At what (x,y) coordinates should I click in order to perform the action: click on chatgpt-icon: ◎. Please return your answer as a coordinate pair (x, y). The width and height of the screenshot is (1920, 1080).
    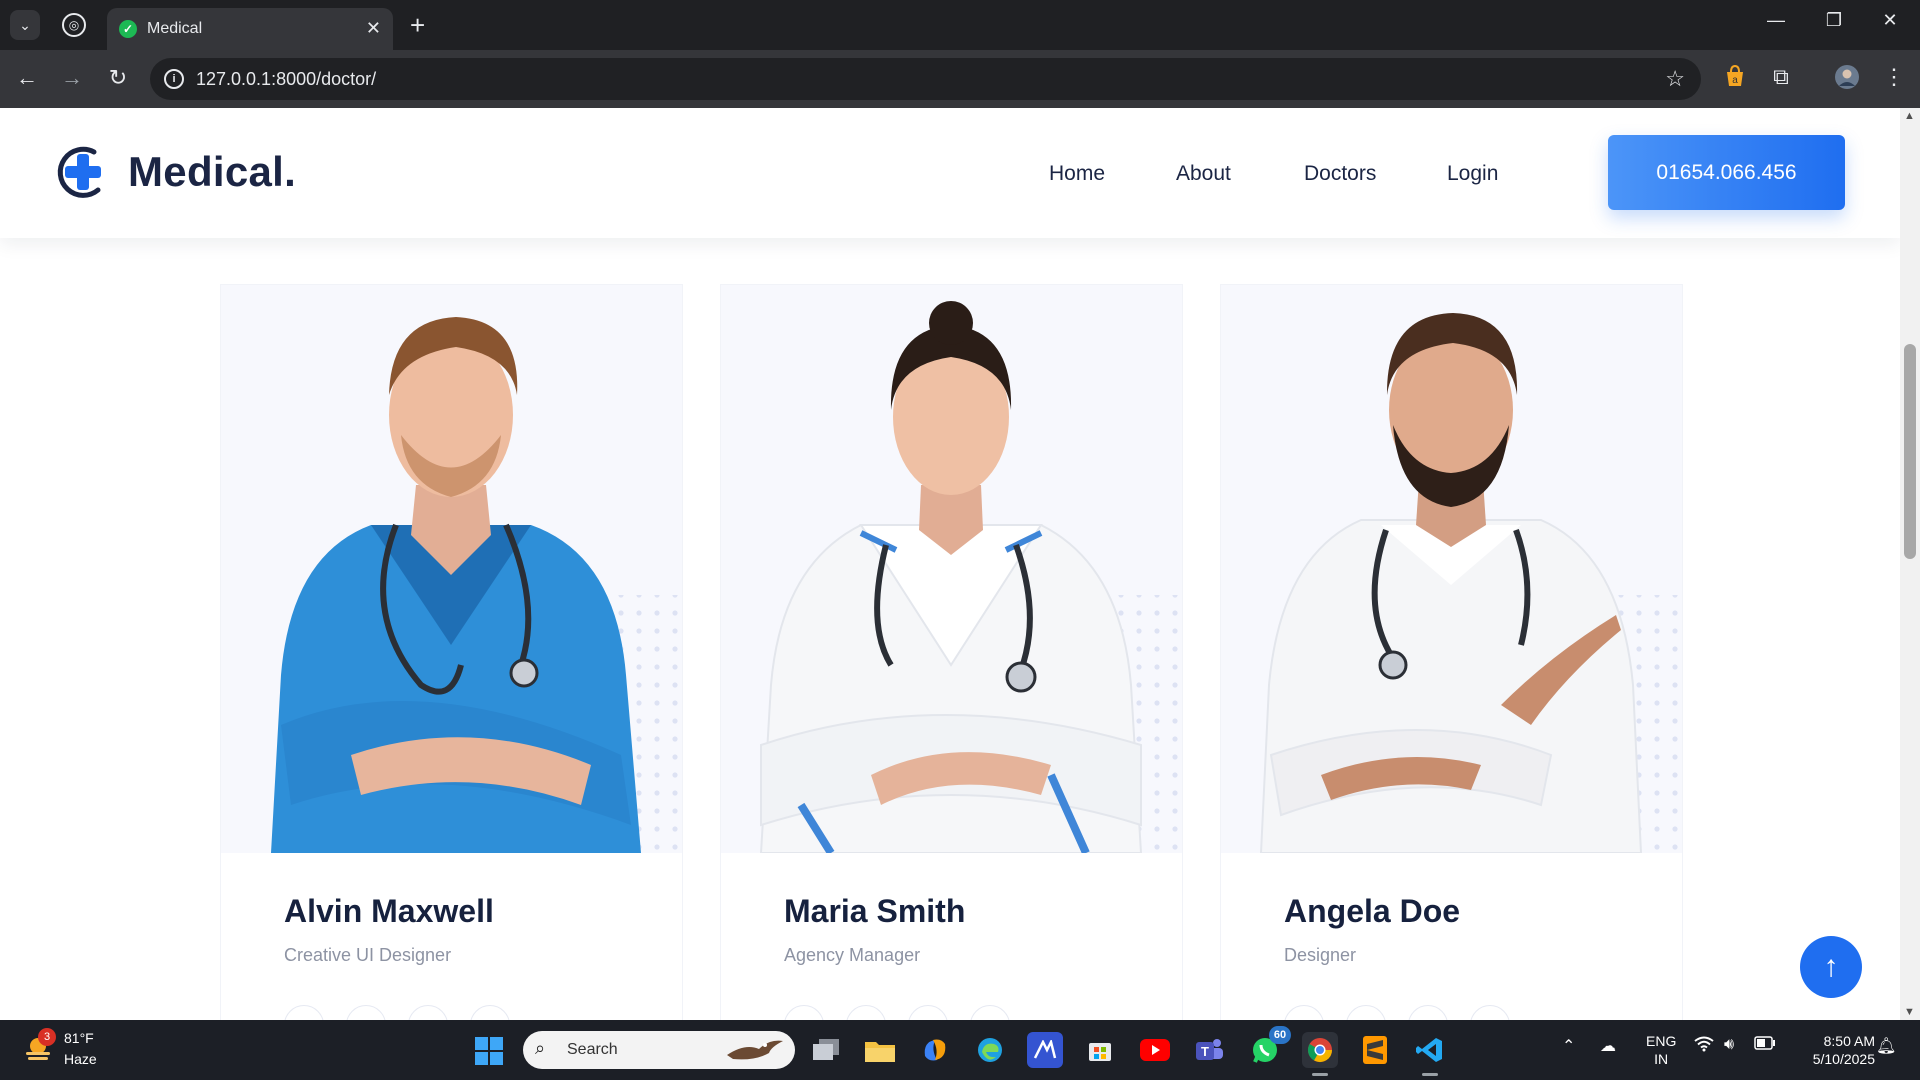
    Looking at the image, I should click on (74, 25).